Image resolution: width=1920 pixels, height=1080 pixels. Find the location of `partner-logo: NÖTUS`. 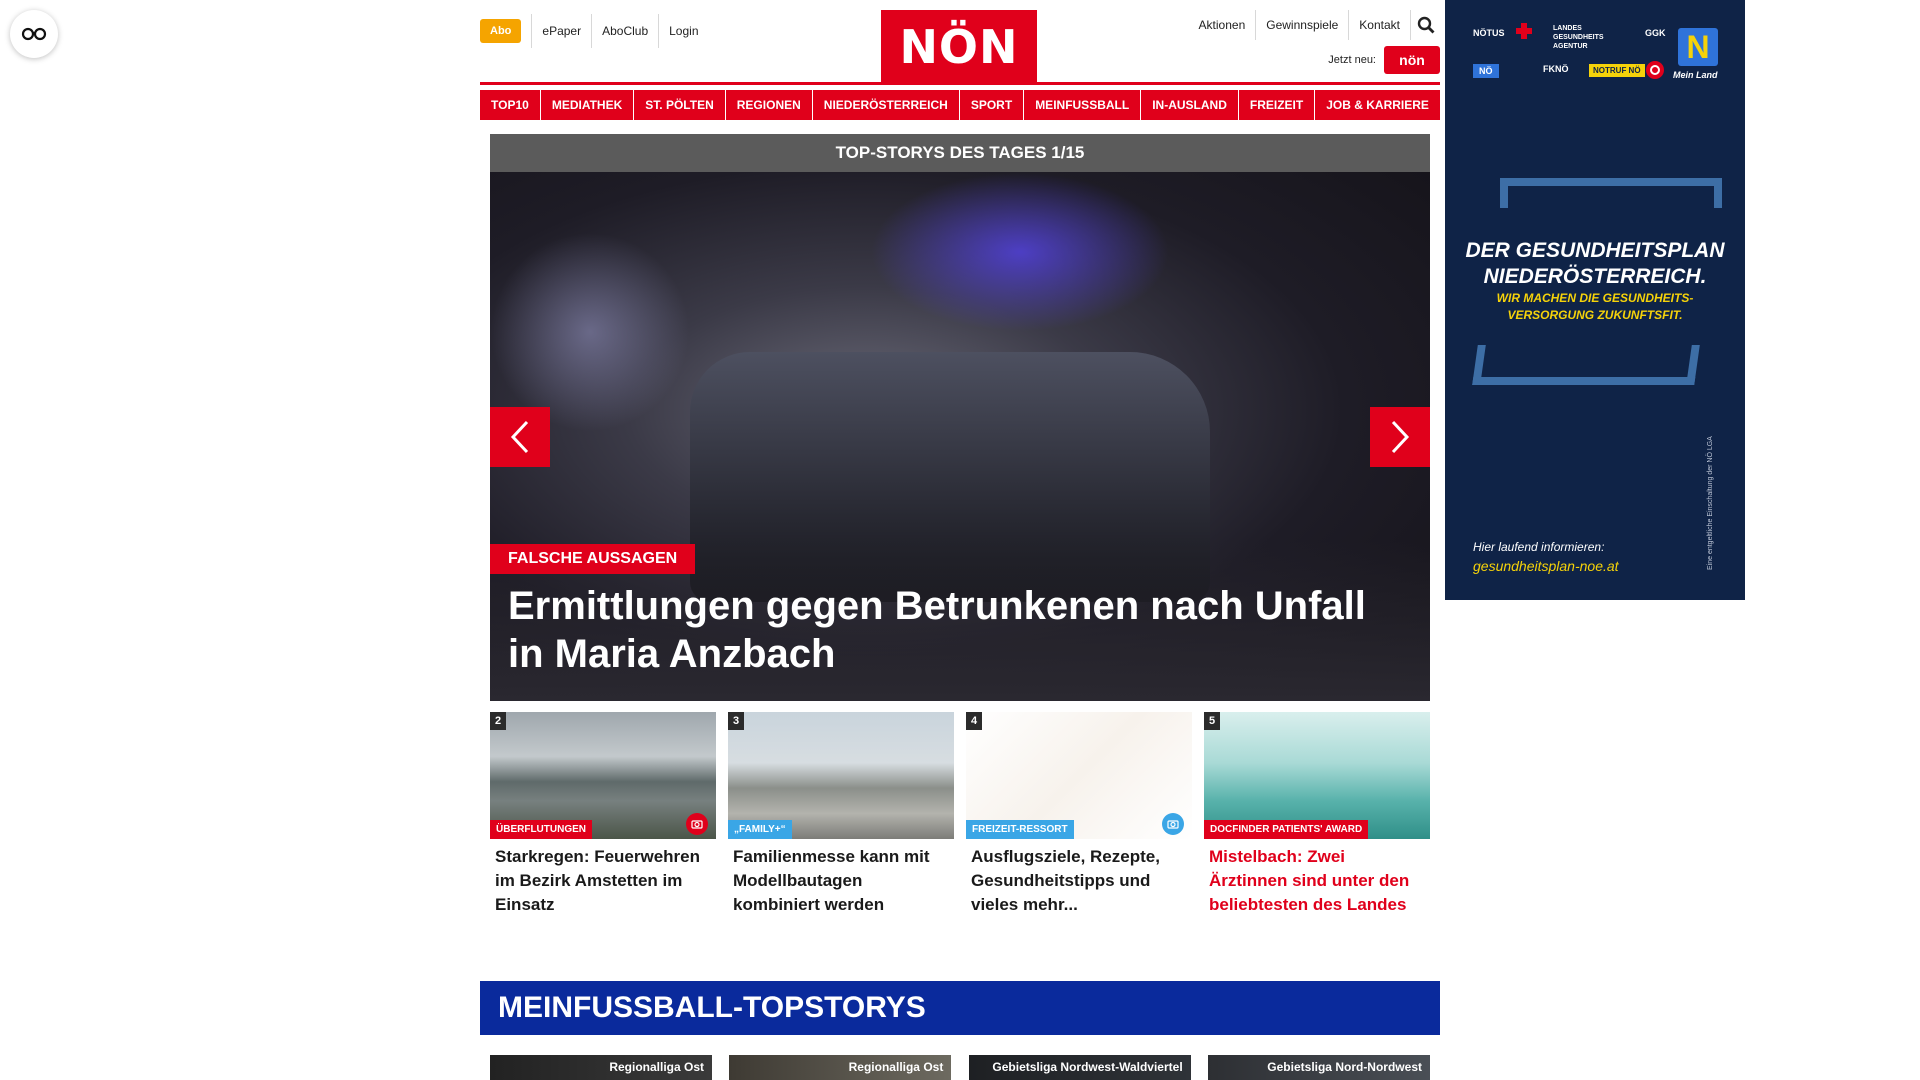

partner-logo: NÖTUS is located at coordinates (1489, 33).